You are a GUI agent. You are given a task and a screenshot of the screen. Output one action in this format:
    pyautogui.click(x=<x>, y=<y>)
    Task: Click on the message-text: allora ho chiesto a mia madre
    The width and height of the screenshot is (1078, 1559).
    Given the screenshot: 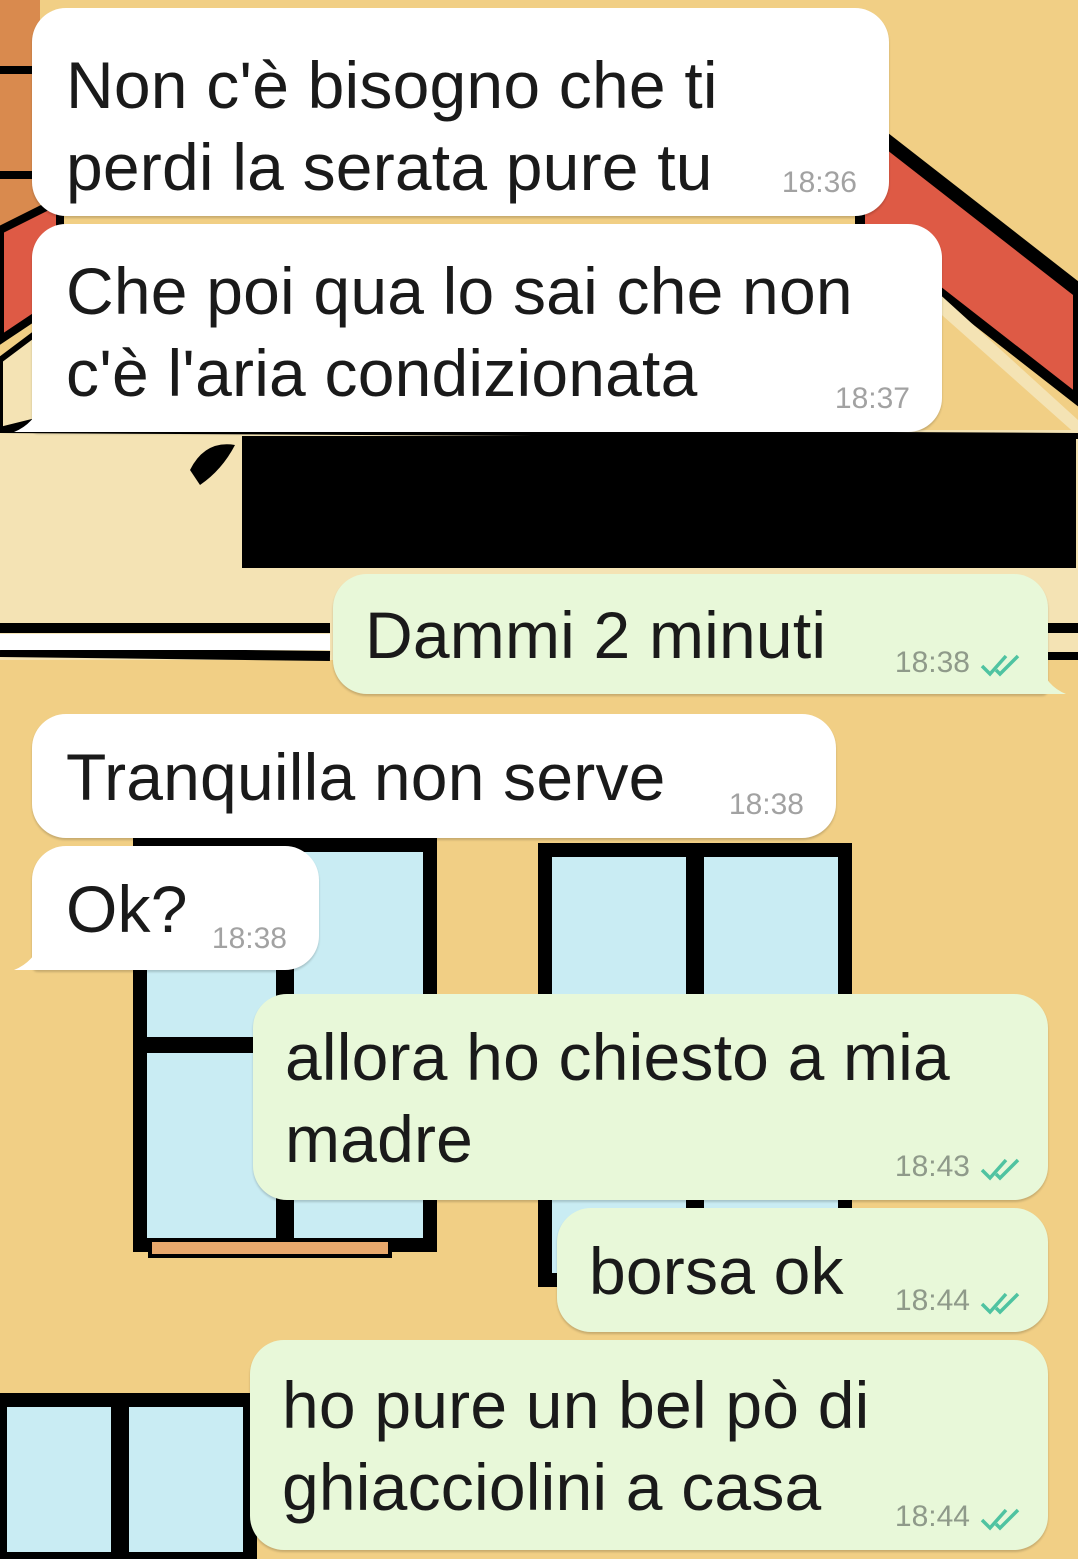 What is the action you would take?
    pyautogui.click(x=617, y=1098)
    